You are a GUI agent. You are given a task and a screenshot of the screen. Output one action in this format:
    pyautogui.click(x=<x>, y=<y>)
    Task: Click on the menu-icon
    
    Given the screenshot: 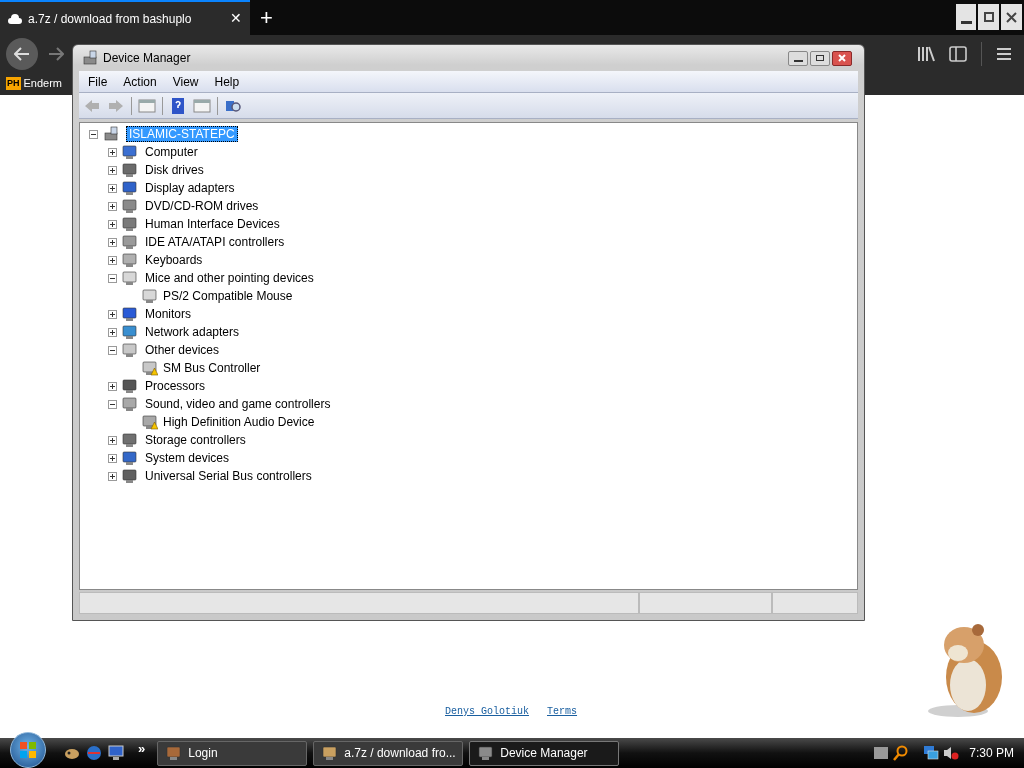 What is the action you would take?
    pyautogui.click(x=1004, y=53)
    